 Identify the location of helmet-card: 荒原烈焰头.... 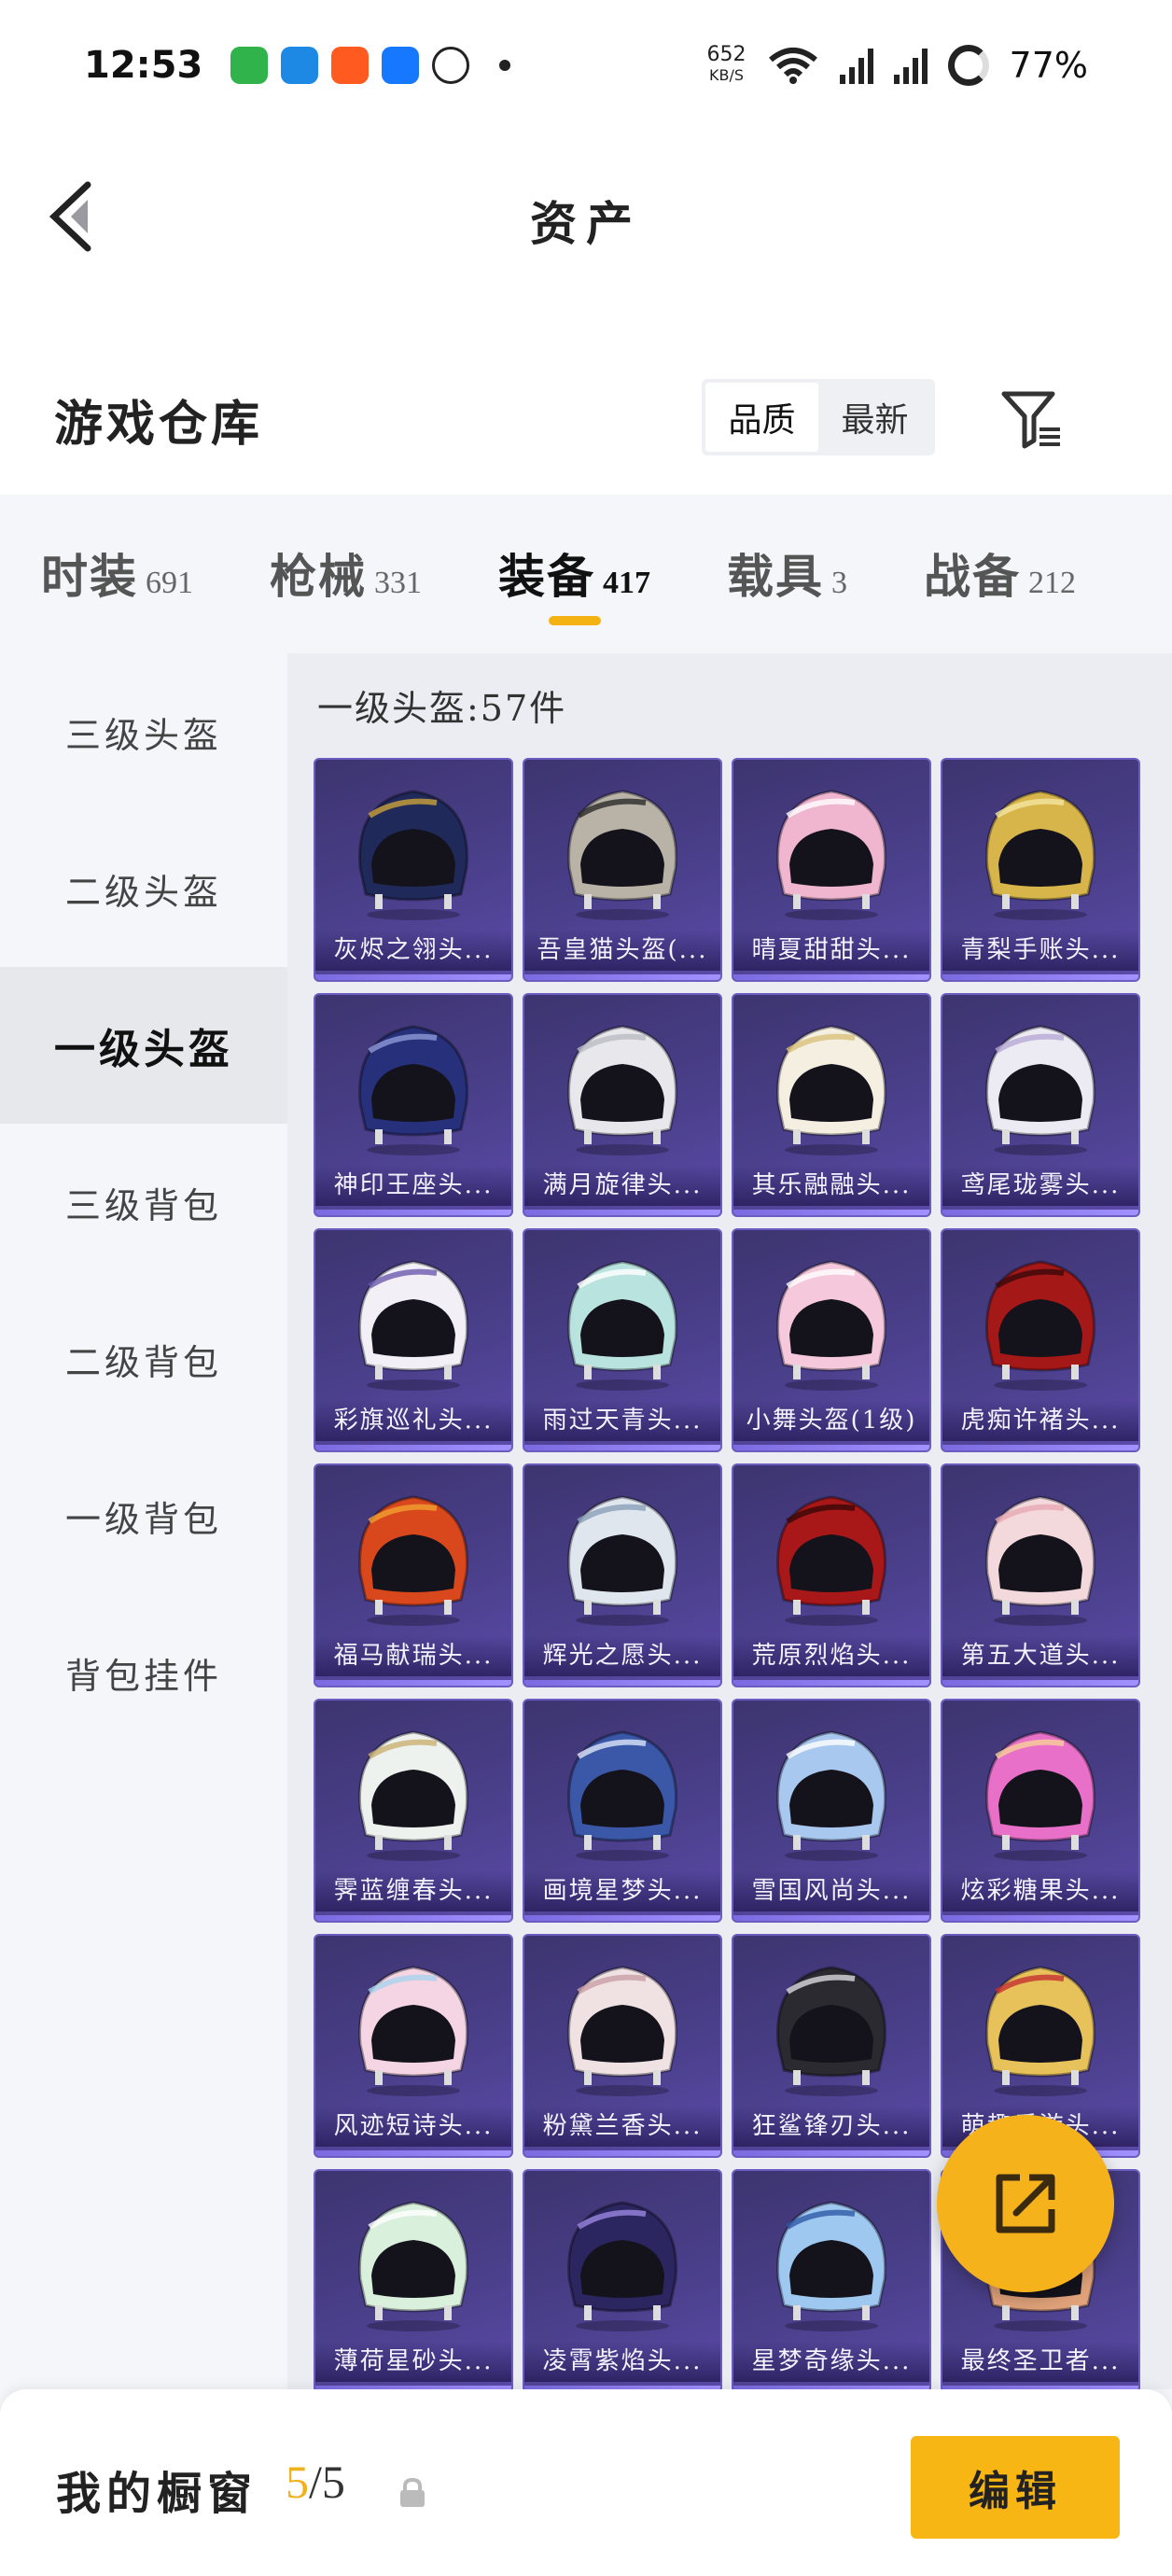
(831, 1575).